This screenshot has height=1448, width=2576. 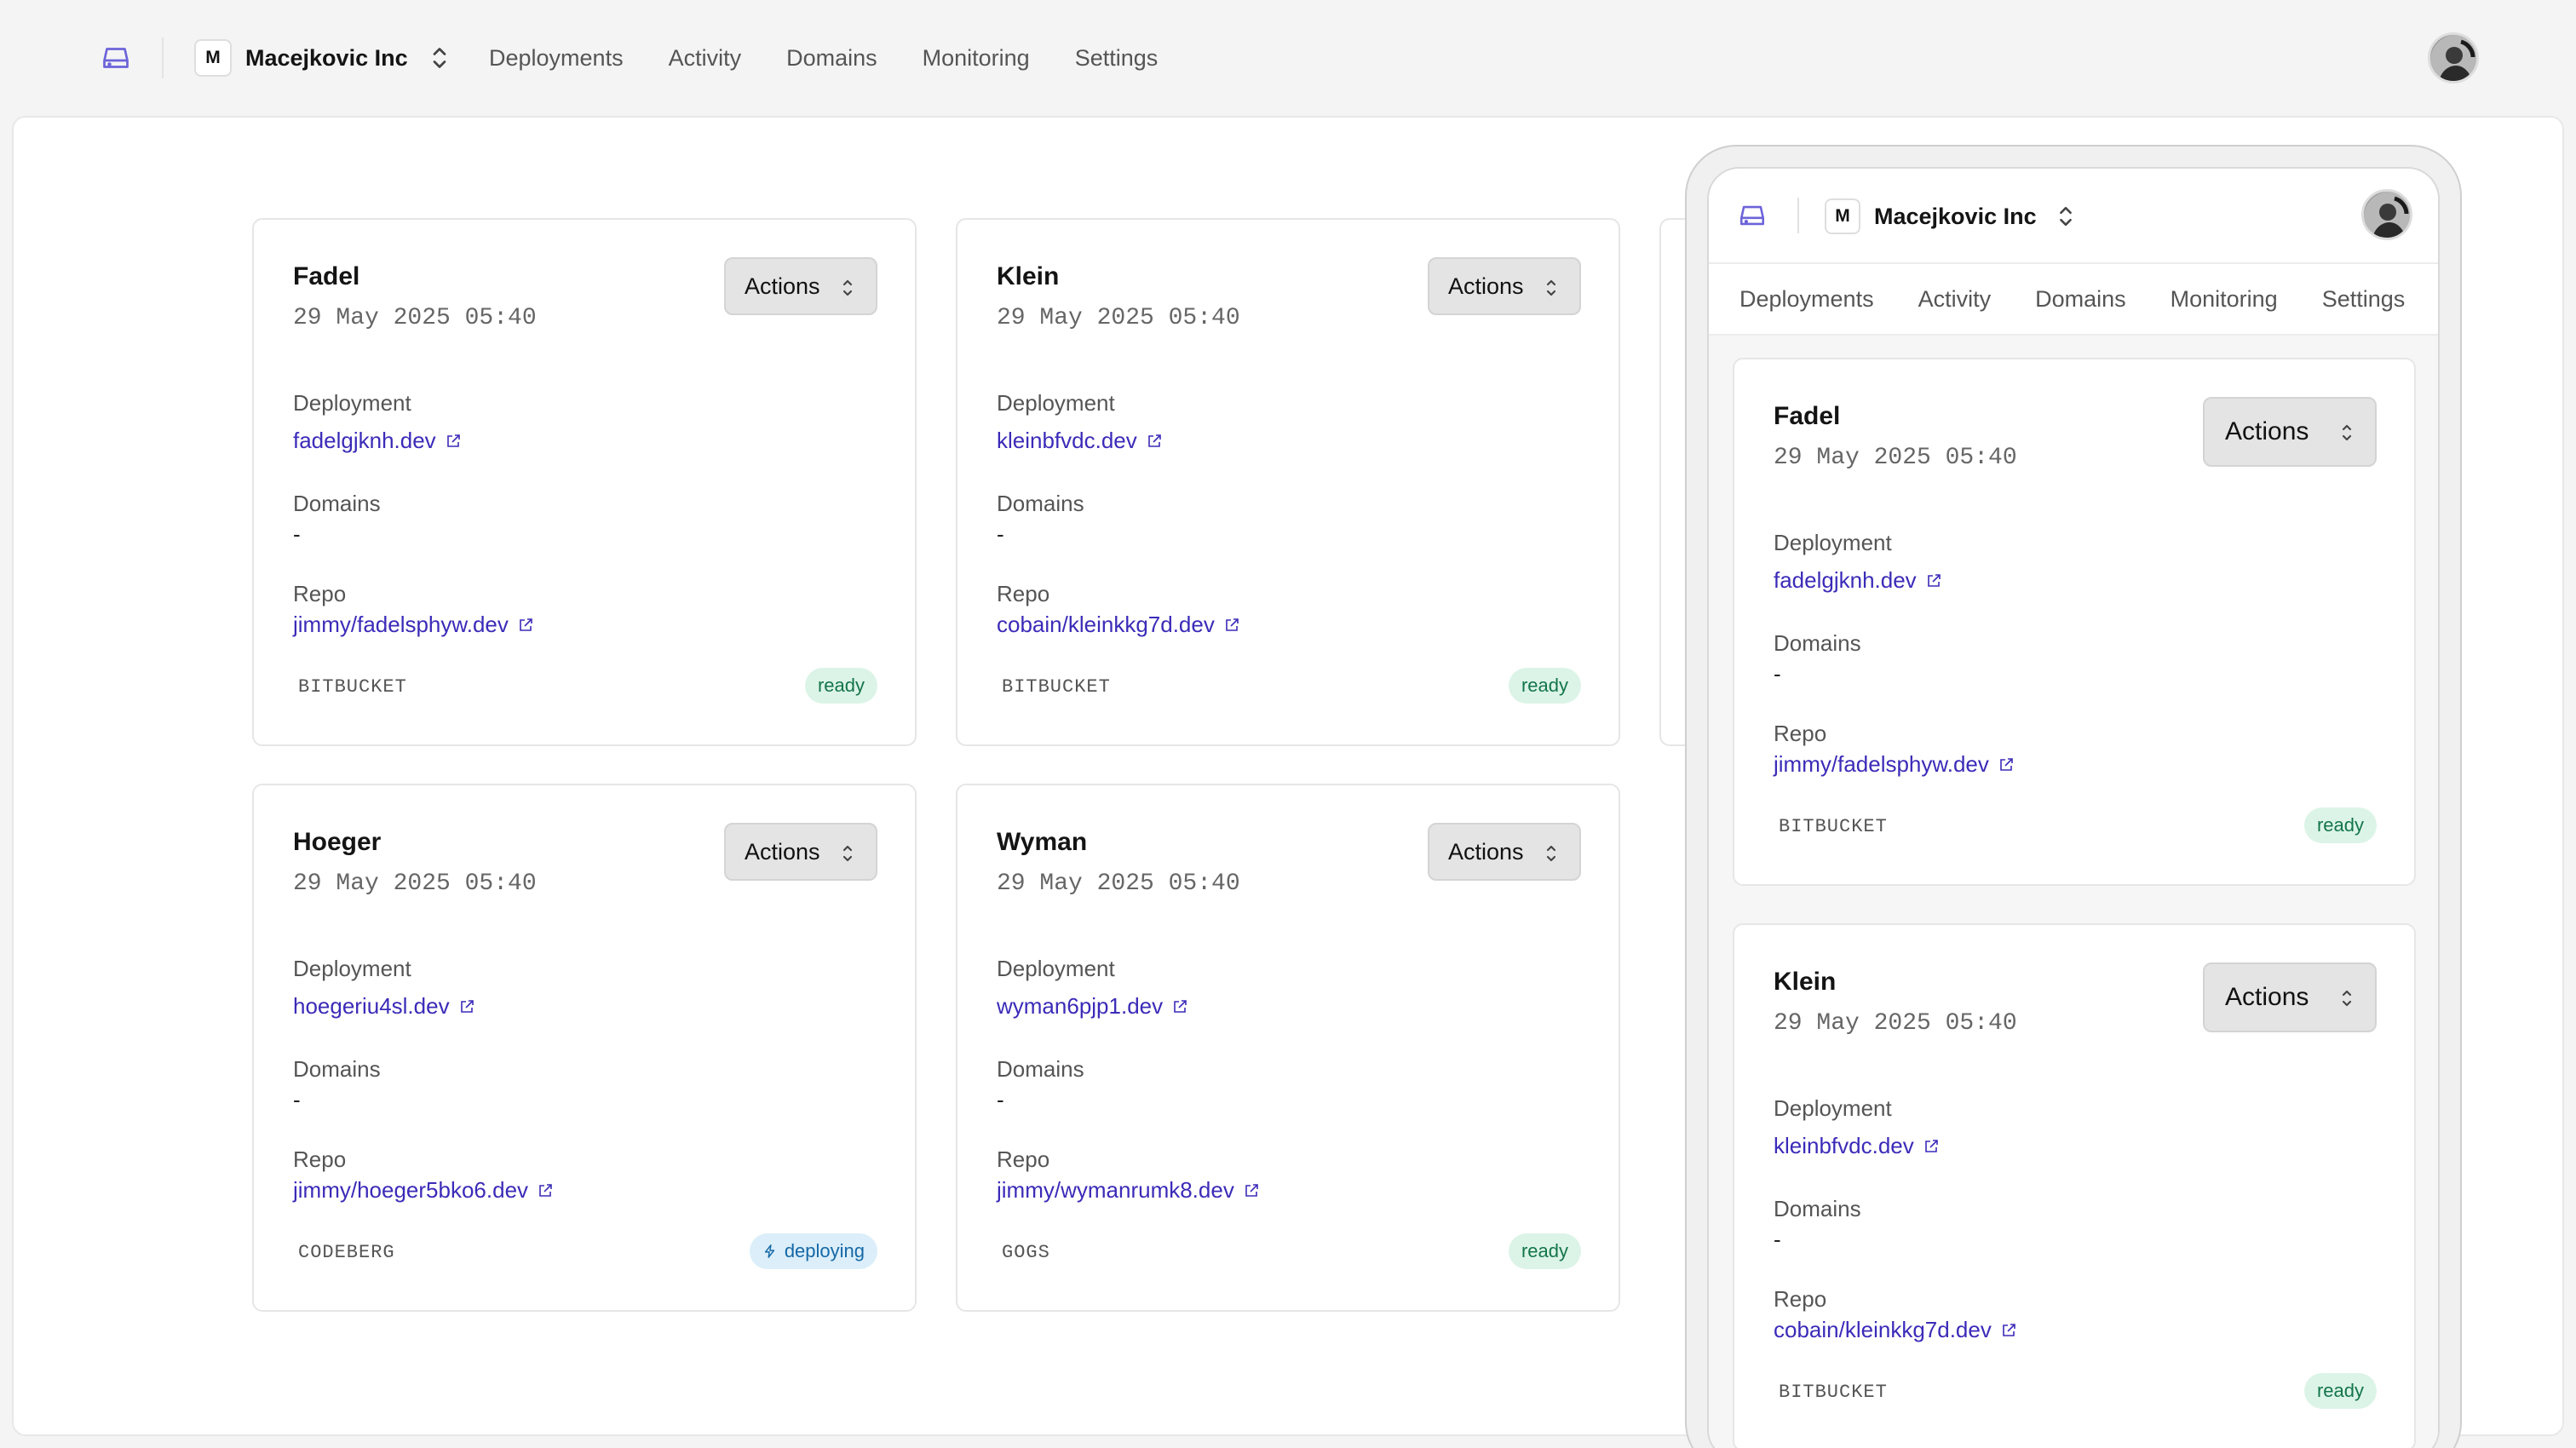 I want to click on card-name: Klein, so click(x=1029, y=276).